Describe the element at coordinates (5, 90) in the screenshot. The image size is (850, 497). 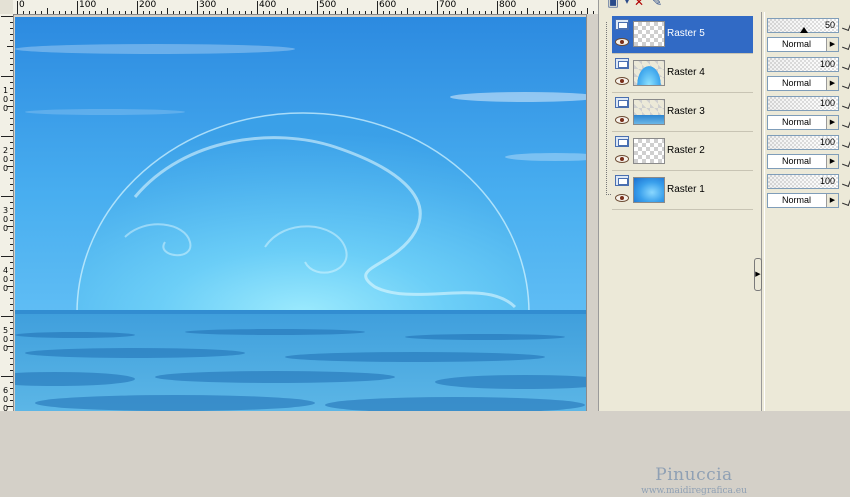
I see `ruler-label: 1` at that location.